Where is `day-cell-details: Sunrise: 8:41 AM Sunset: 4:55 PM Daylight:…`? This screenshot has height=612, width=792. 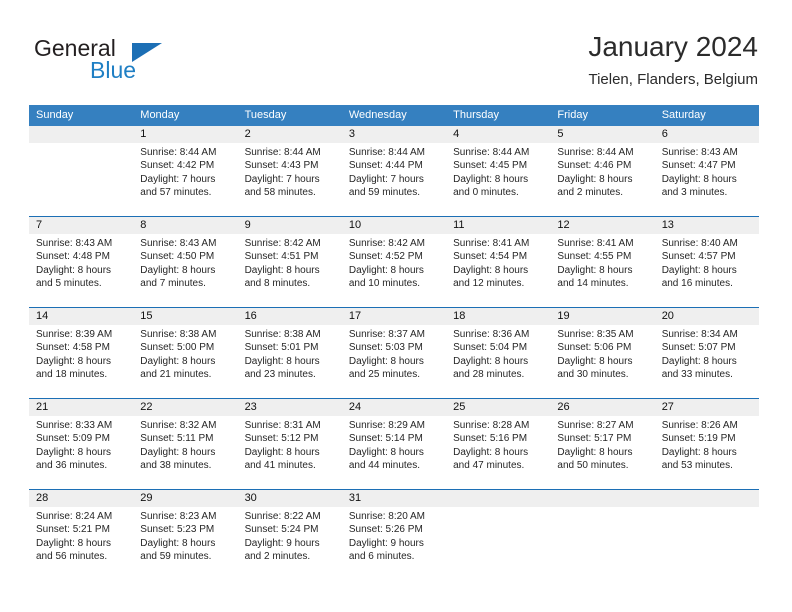
day-cell-details: Sunrise: 8:41 AM Sunset: 4:55 PM Daylight:… is located at coordinates (602, 270).